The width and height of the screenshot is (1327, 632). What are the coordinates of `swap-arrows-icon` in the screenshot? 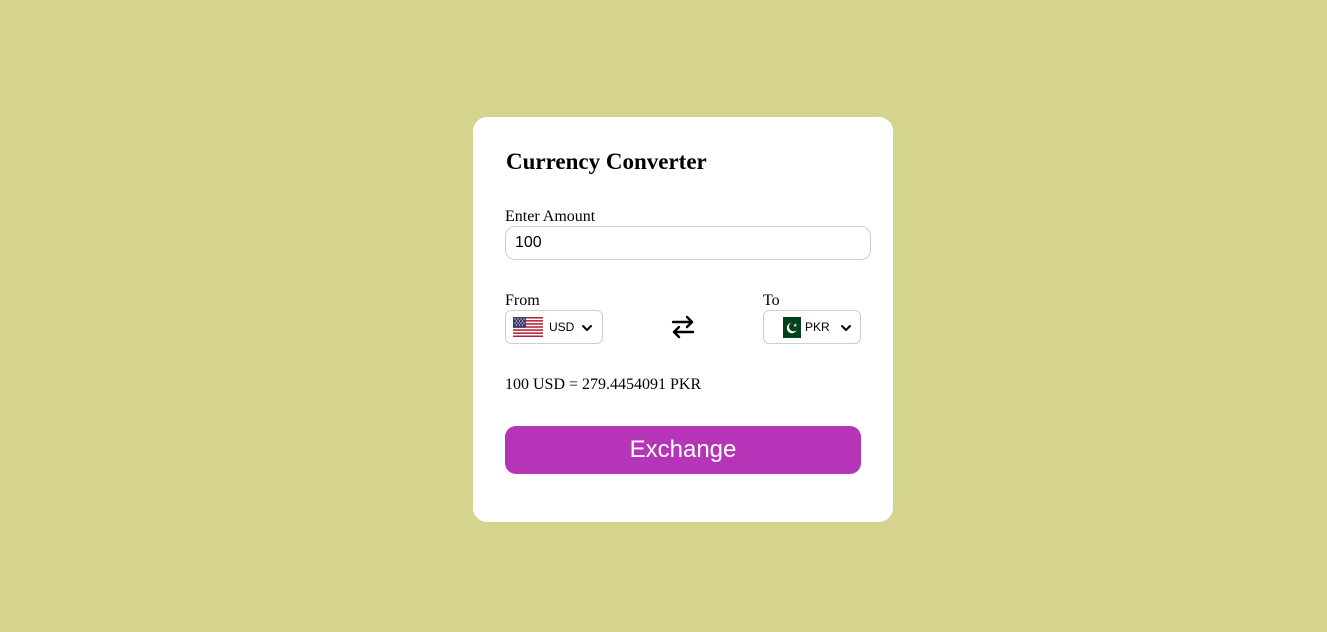 It's located at (683, 327).